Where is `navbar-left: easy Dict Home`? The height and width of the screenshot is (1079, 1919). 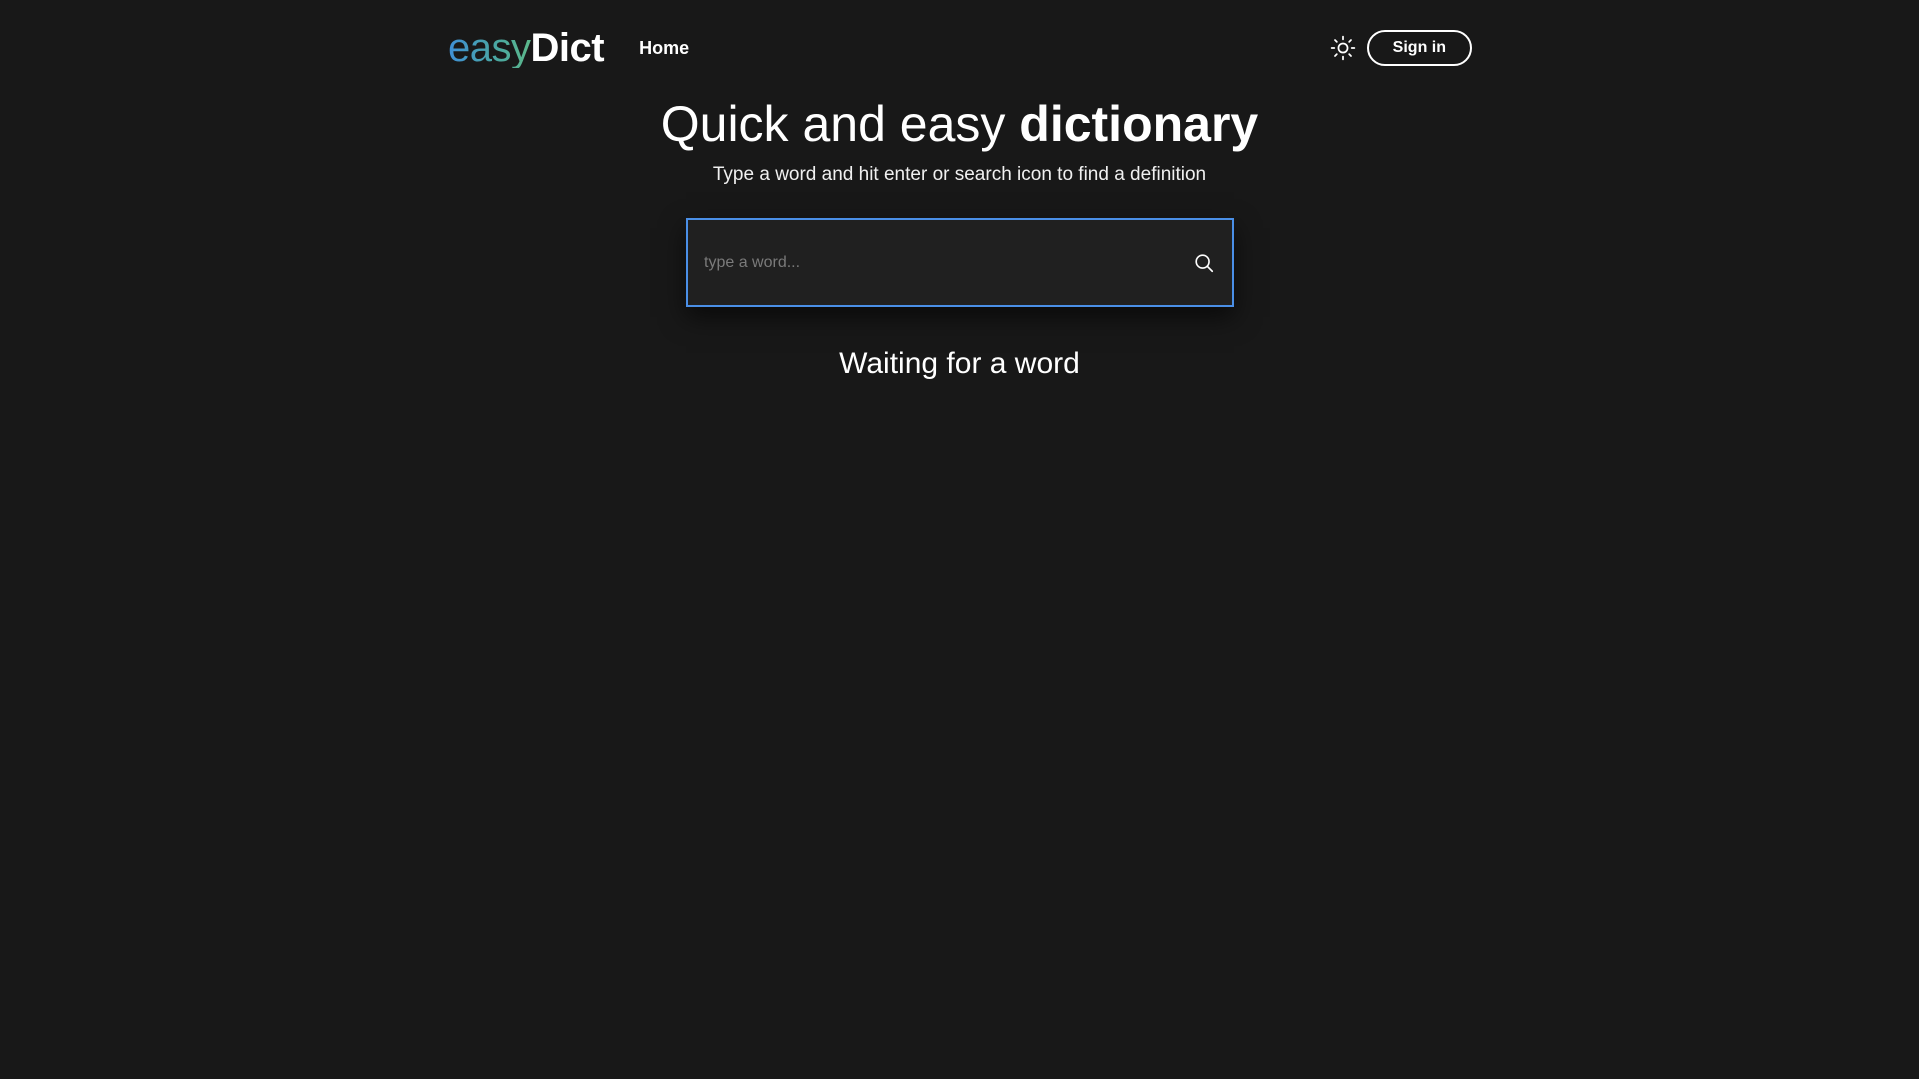 navbar-left: easy Dict Home is located at coordinates (568, 48).